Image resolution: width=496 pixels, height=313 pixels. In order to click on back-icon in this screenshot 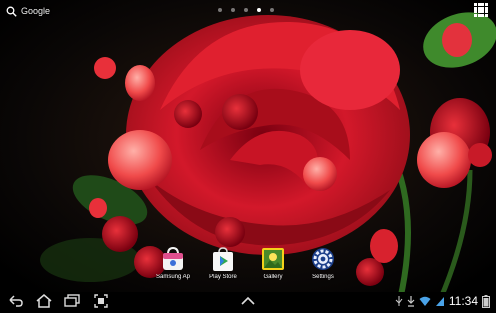, I will do `click(16, 301)`.